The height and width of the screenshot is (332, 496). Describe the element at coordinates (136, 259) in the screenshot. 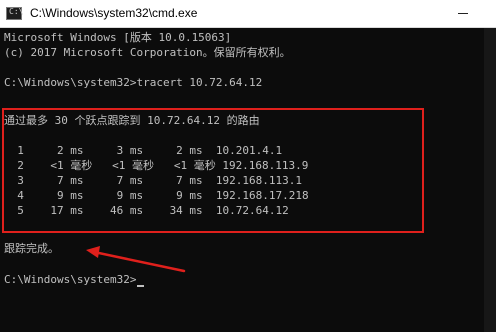

I see `annotation-arrow-icon` at that location.